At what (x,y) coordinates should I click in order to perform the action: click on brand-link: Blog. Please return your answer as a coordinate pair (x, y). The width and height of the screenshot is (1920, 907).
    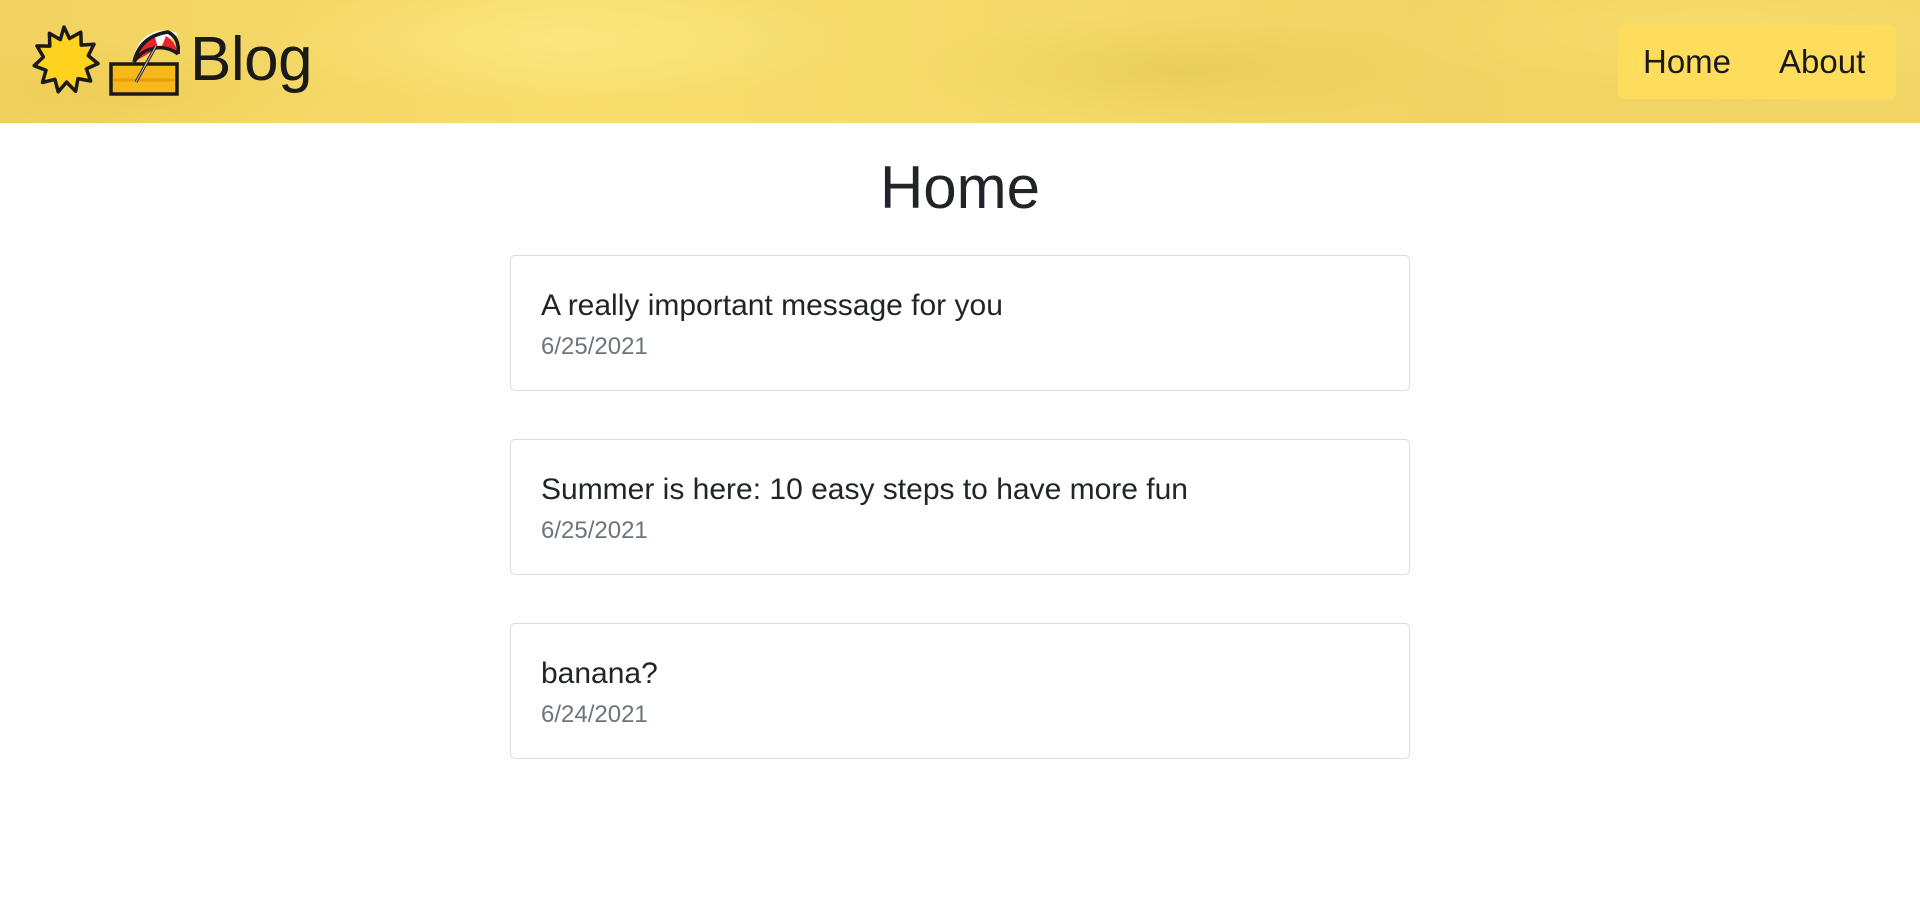
    Looking at the image, I should click on (170, 60).